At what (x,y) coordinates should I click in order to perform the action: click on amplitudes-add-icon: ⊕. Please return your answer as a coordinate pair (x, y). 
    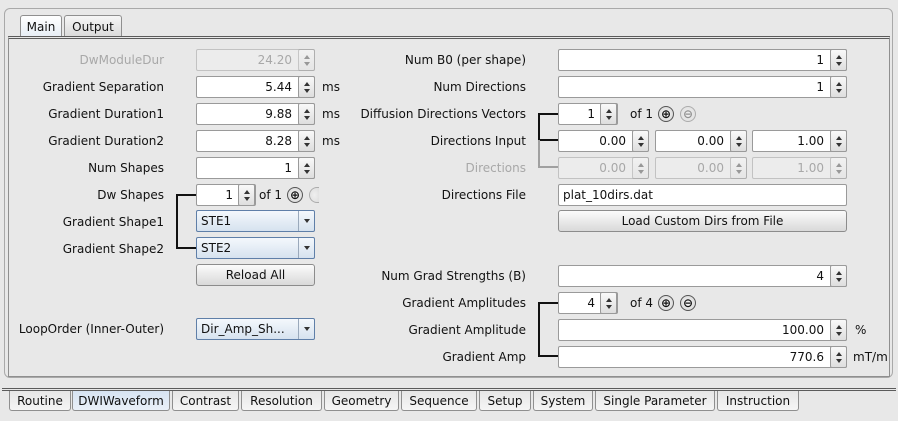
    Looking at the image, I should click on (666, 303).